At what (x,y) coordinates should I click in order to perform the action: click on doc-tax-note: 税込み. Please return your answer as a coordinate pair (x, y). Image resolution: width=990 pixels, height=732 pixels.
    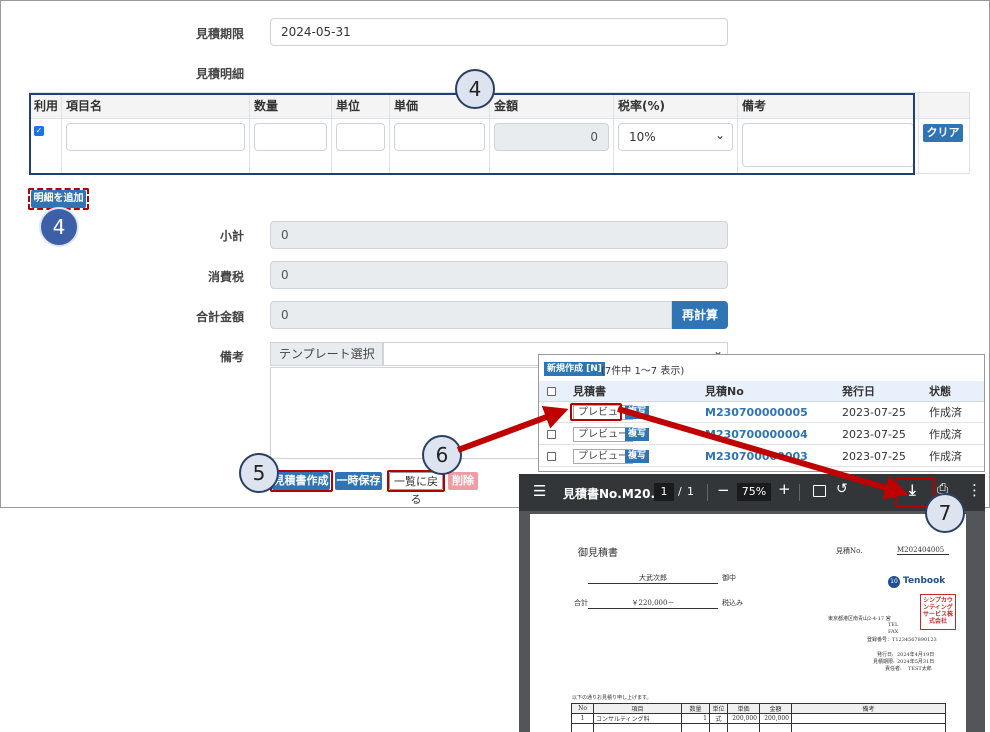
    Looking at the image, I should click on (732, 603).